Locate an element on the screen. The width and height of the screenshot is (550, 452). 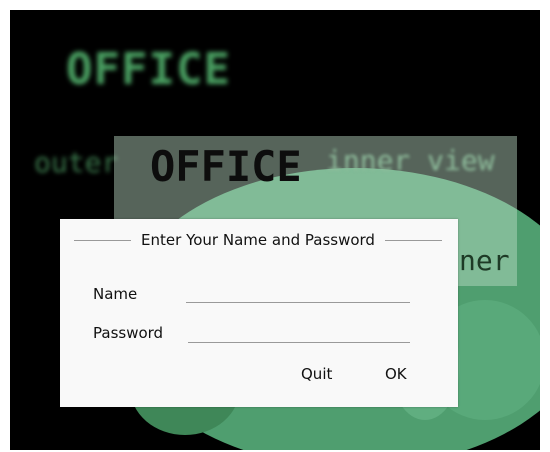
dialog-title: Enter Your Name and Password is located at coordinates (258, 240).